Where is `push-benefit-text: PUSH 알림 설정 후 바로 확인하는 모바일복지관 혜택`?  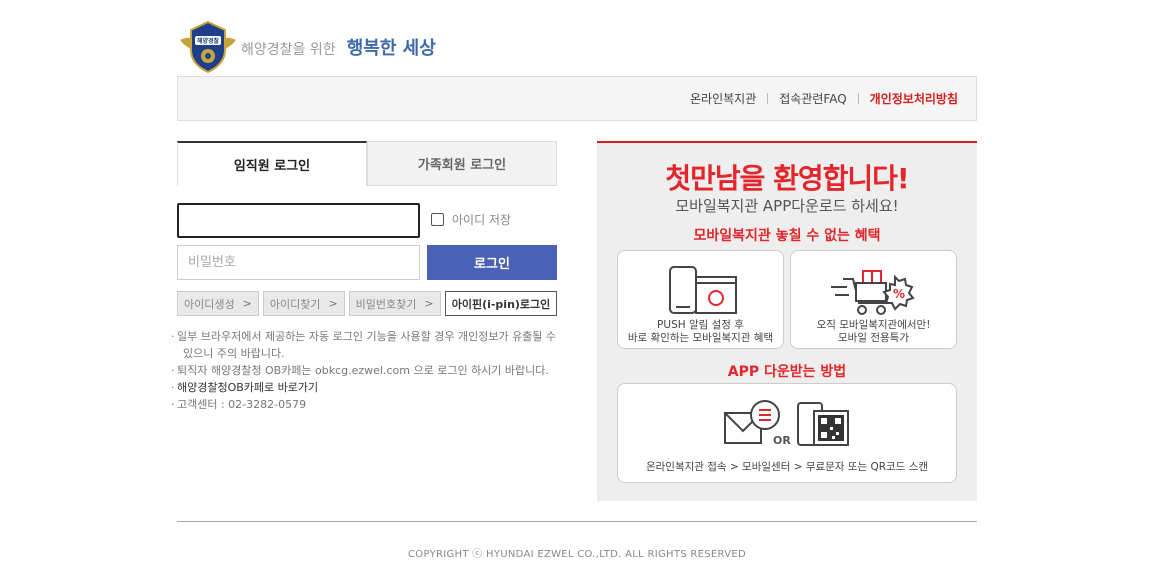 push-benefit-text: PUSH 알림 설정 후 바로 확인하는 모바일복지관 혜택 is located at coordinates (700, 332).